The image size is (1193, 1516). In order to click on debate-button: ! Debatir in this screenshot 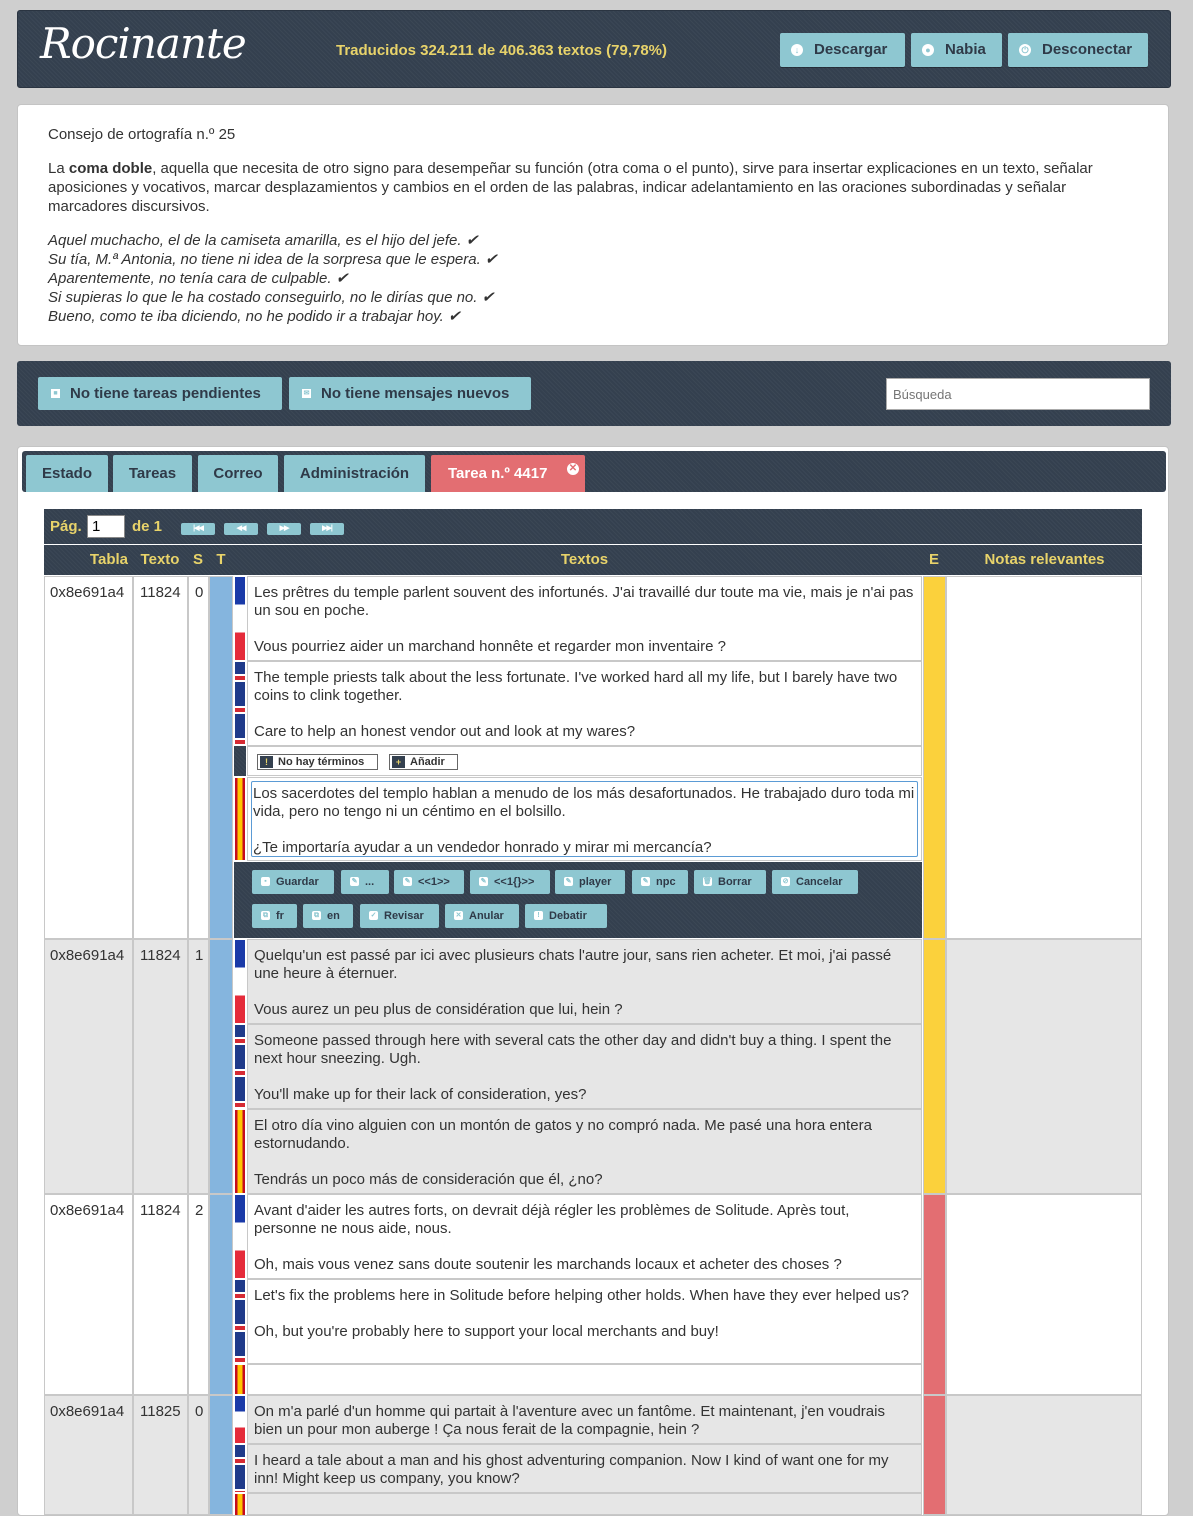, I will do `click(566, 916)`.